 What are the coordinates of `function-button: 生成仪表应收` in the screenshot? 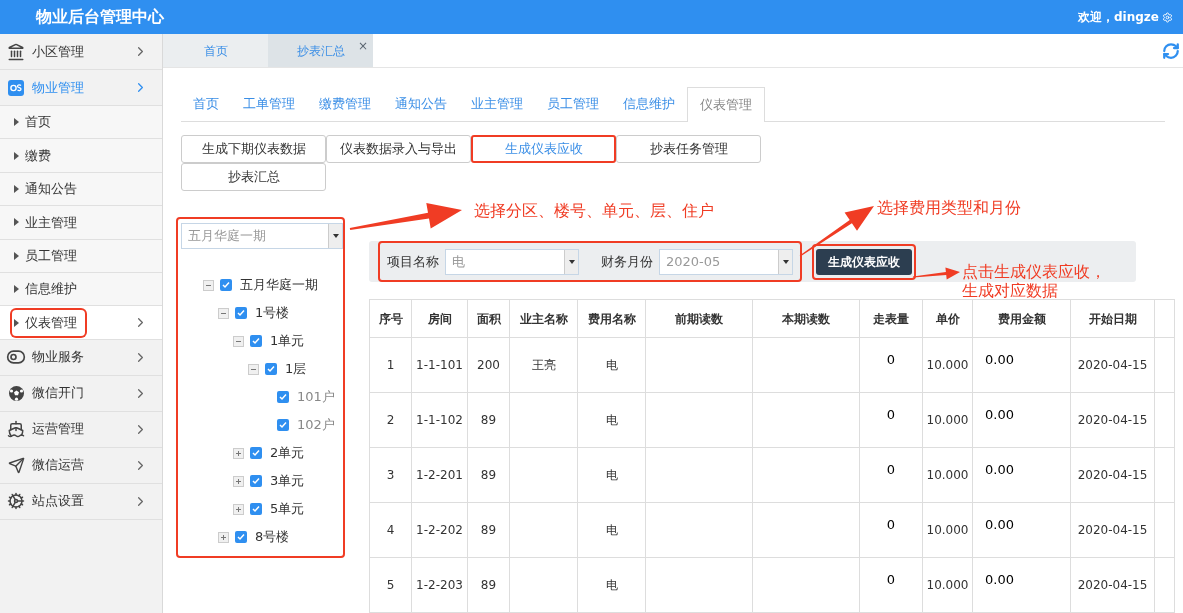 It's located at (543, 149).